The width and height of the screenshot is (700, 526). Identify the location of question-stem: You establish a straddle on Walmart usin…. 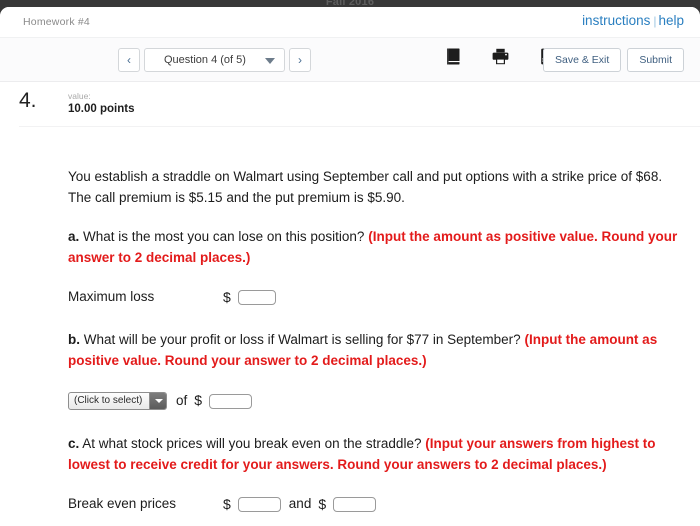
(365, 187).